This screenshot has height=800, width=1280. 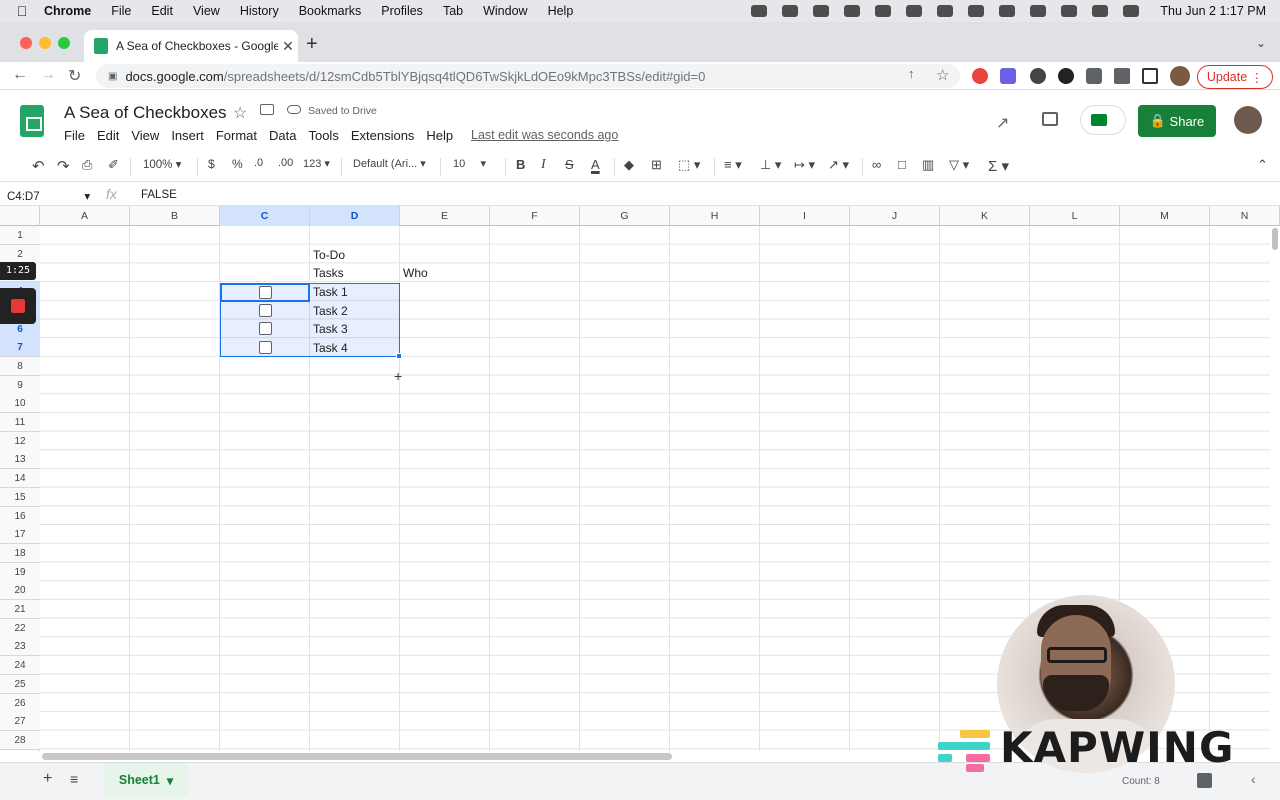 What do you see at coordinates (383, 135) in the screenshot?
I see `docs-menu-extensions: Extensions` at bounding box center [383, 135].